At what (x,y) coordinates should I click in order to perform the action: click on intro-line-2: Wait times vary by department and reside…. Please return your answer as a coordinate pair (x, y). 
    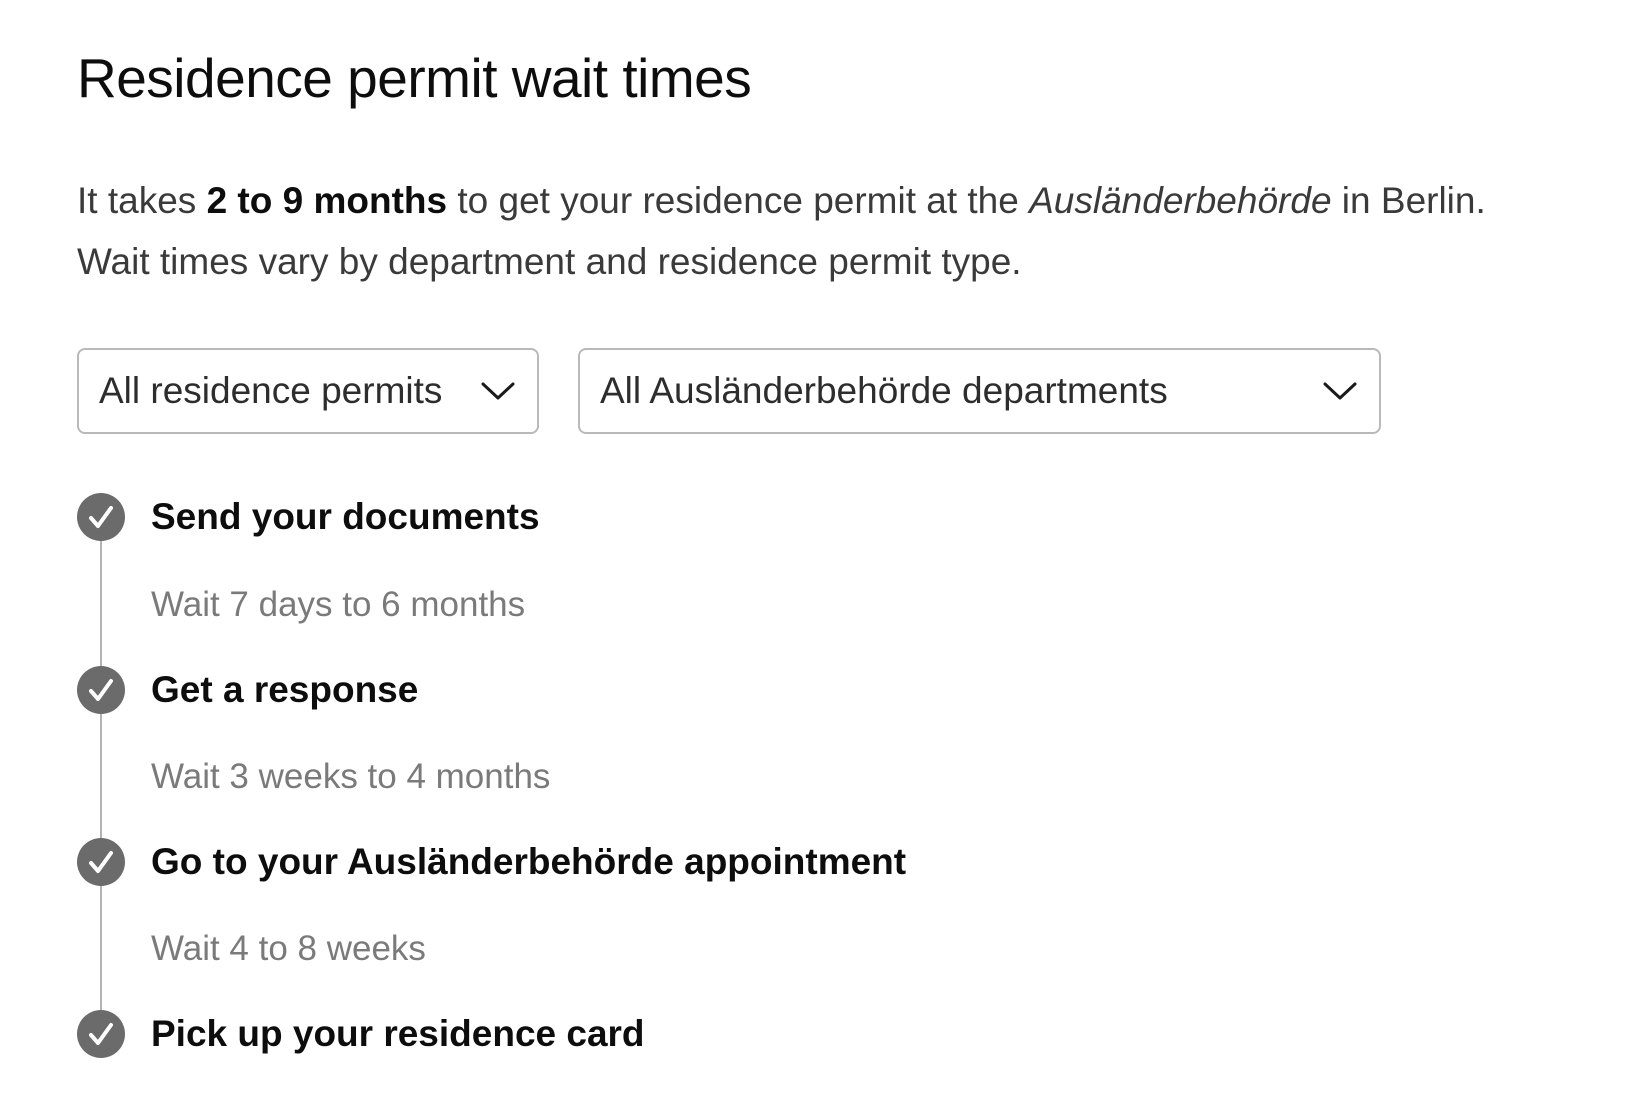
    Looking at the image, I should click on (549, 261).